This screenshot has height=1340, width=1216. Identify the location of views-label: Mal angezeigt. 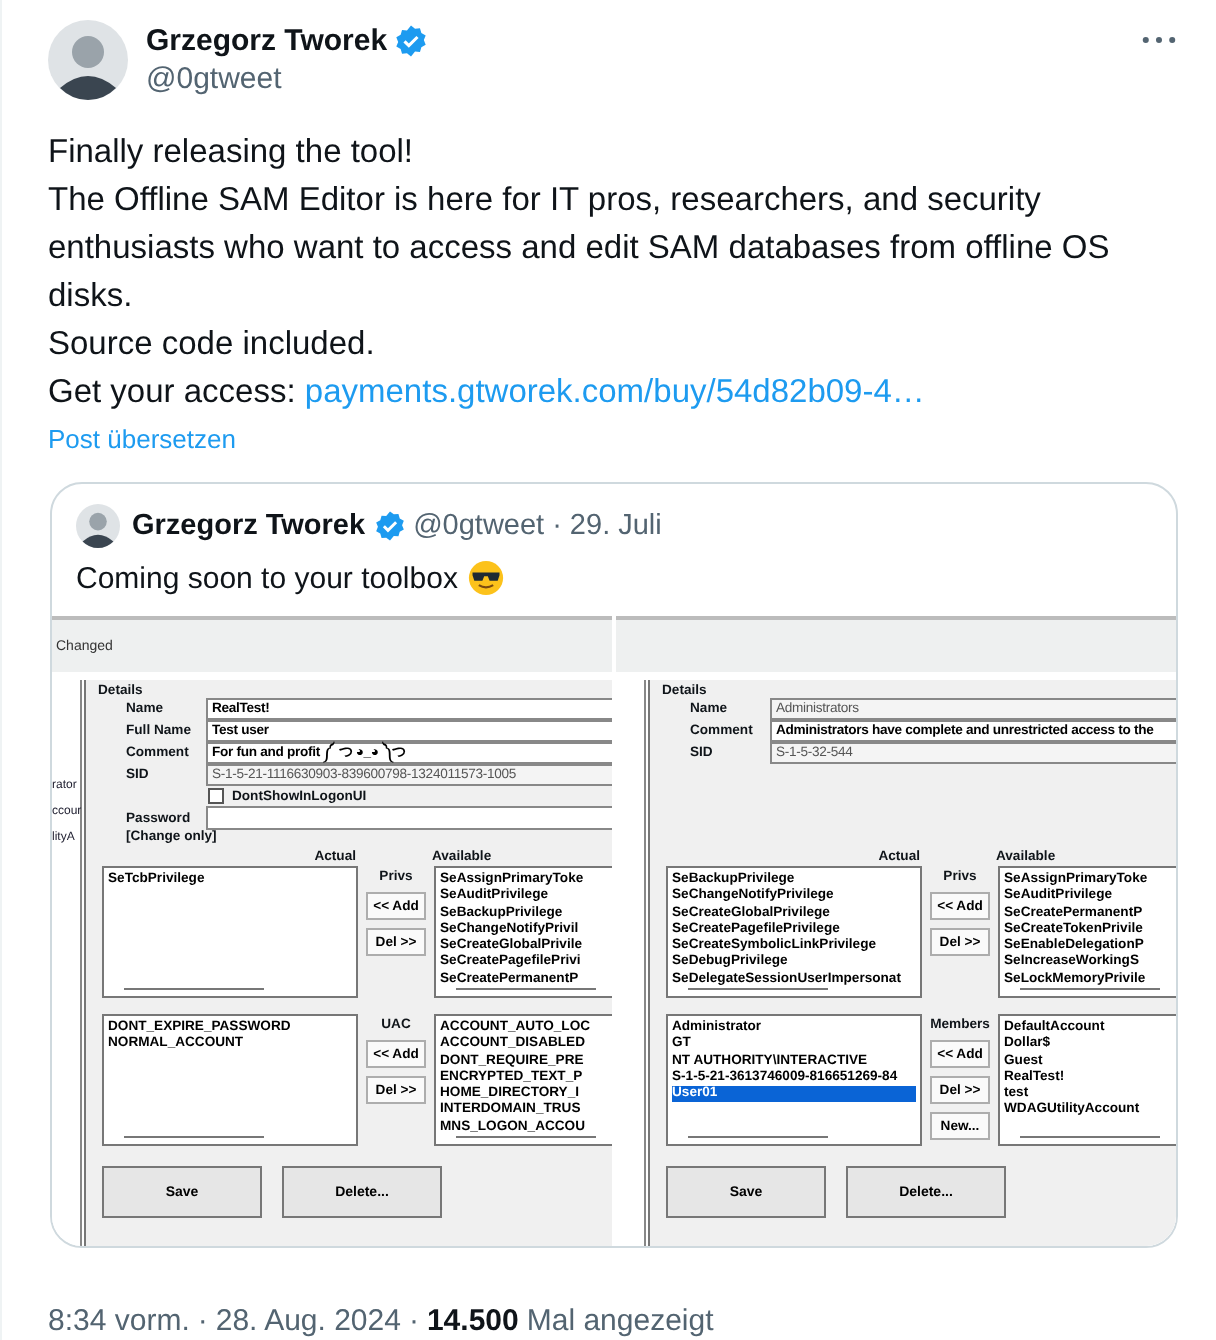
(620, 1321).